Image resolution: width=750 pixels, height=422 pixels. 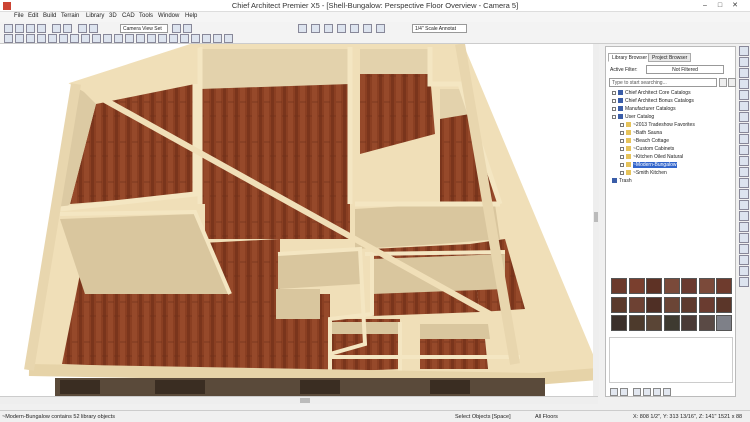 I want to click on mirror-icon, so click(x=96, y=38).